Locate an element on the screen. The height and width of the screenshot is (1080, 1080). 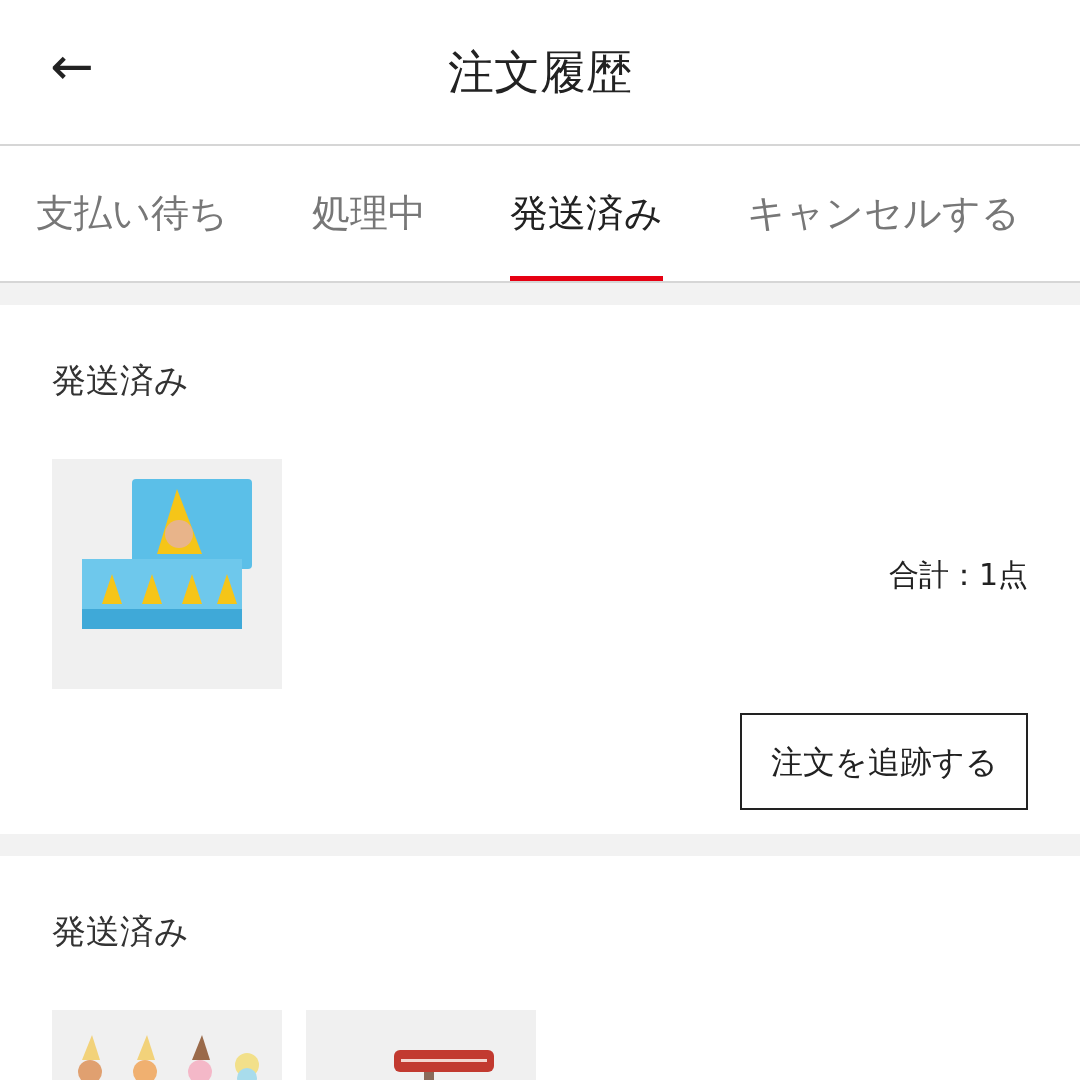
page-title: 注文履歴 is located at coordinates (540, 72).